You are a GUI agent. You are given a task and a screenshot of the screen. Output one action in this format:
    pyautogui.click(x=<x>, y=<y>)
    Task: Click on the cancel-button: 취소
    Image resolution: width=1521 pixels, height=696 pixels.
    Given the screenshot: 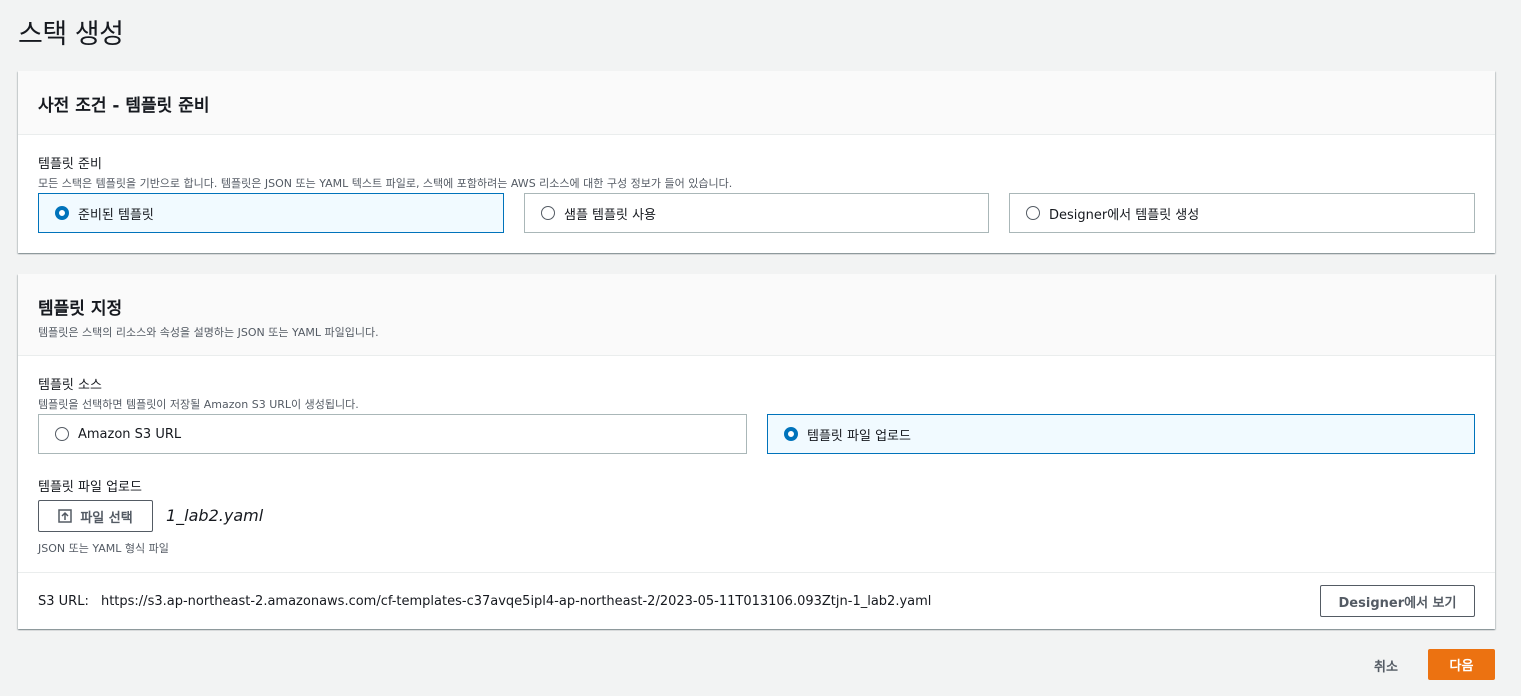 What is the action you would take?
    pyautogui.click(x=1386, y=665)
    